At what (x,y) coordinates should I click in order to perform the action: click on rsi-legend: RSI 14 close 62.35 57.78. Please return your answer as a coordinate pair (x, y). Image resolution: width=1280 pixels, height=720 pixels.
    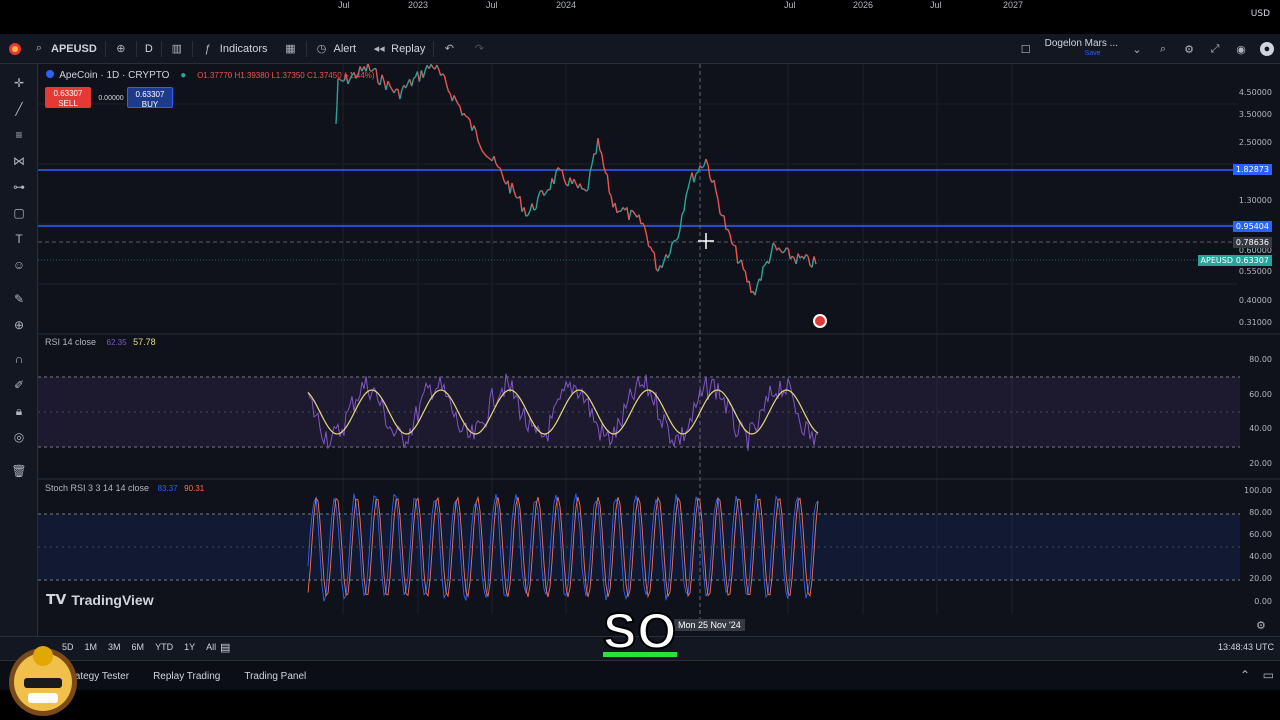
    Looking at the image, I should click on (100, 342).